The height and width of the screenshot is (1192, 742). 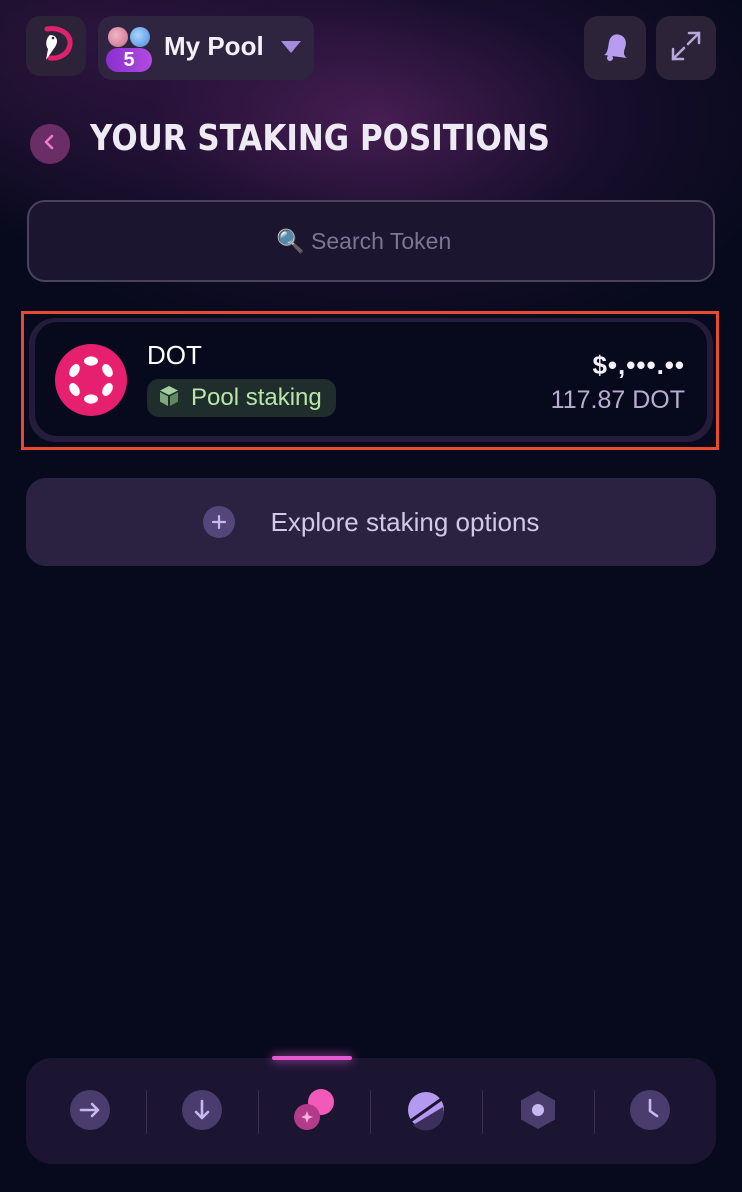 I want to click on staking-icon, so click(x=314, y=1112).